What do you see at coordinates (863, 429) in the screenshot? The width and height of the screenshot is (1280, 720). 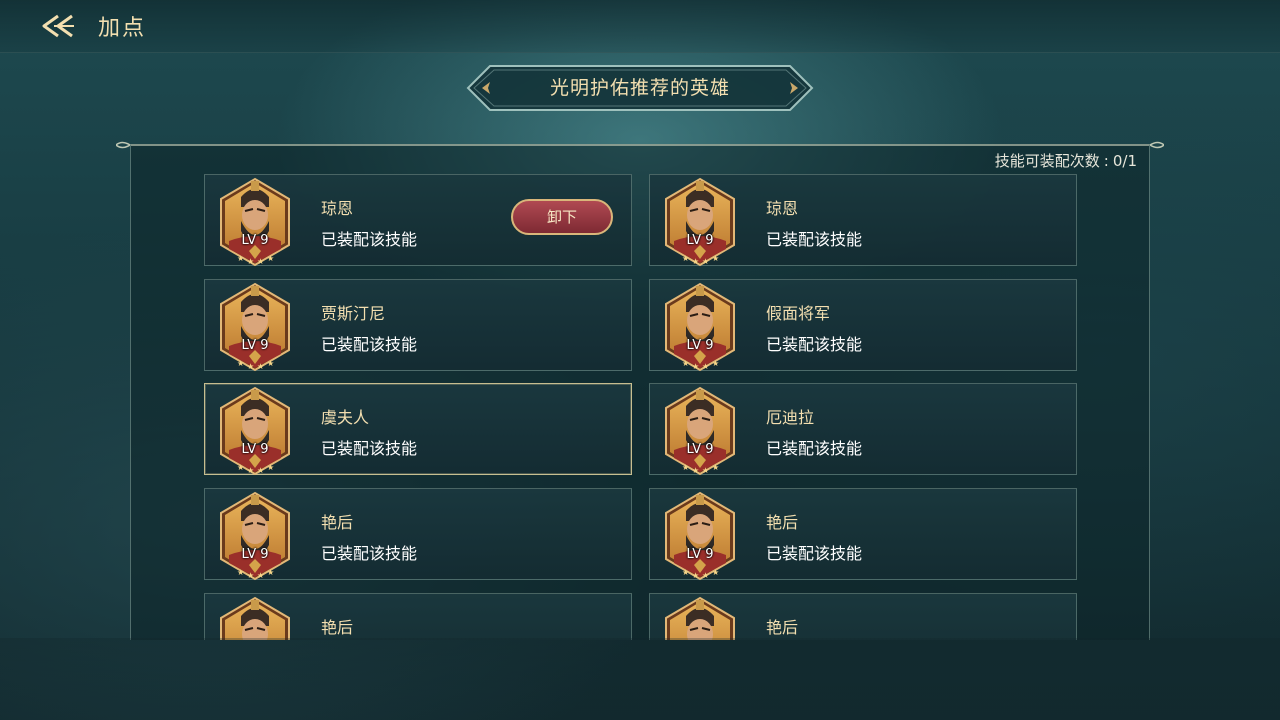 I see `hero-card: LV 9 厄迪拉 已装配该技能` at bounding box center [863, 429].